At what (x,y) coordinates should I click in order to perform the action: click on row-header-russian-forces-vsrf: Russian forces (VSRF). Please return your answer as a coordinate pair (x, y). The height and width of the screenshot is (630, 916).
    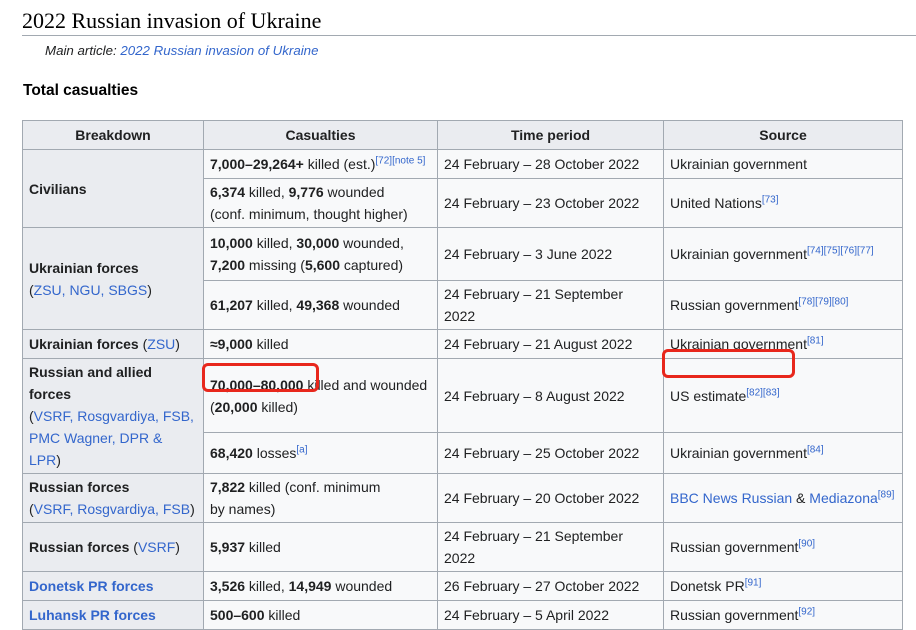
    Looking at the image, I should click on (113, 547).